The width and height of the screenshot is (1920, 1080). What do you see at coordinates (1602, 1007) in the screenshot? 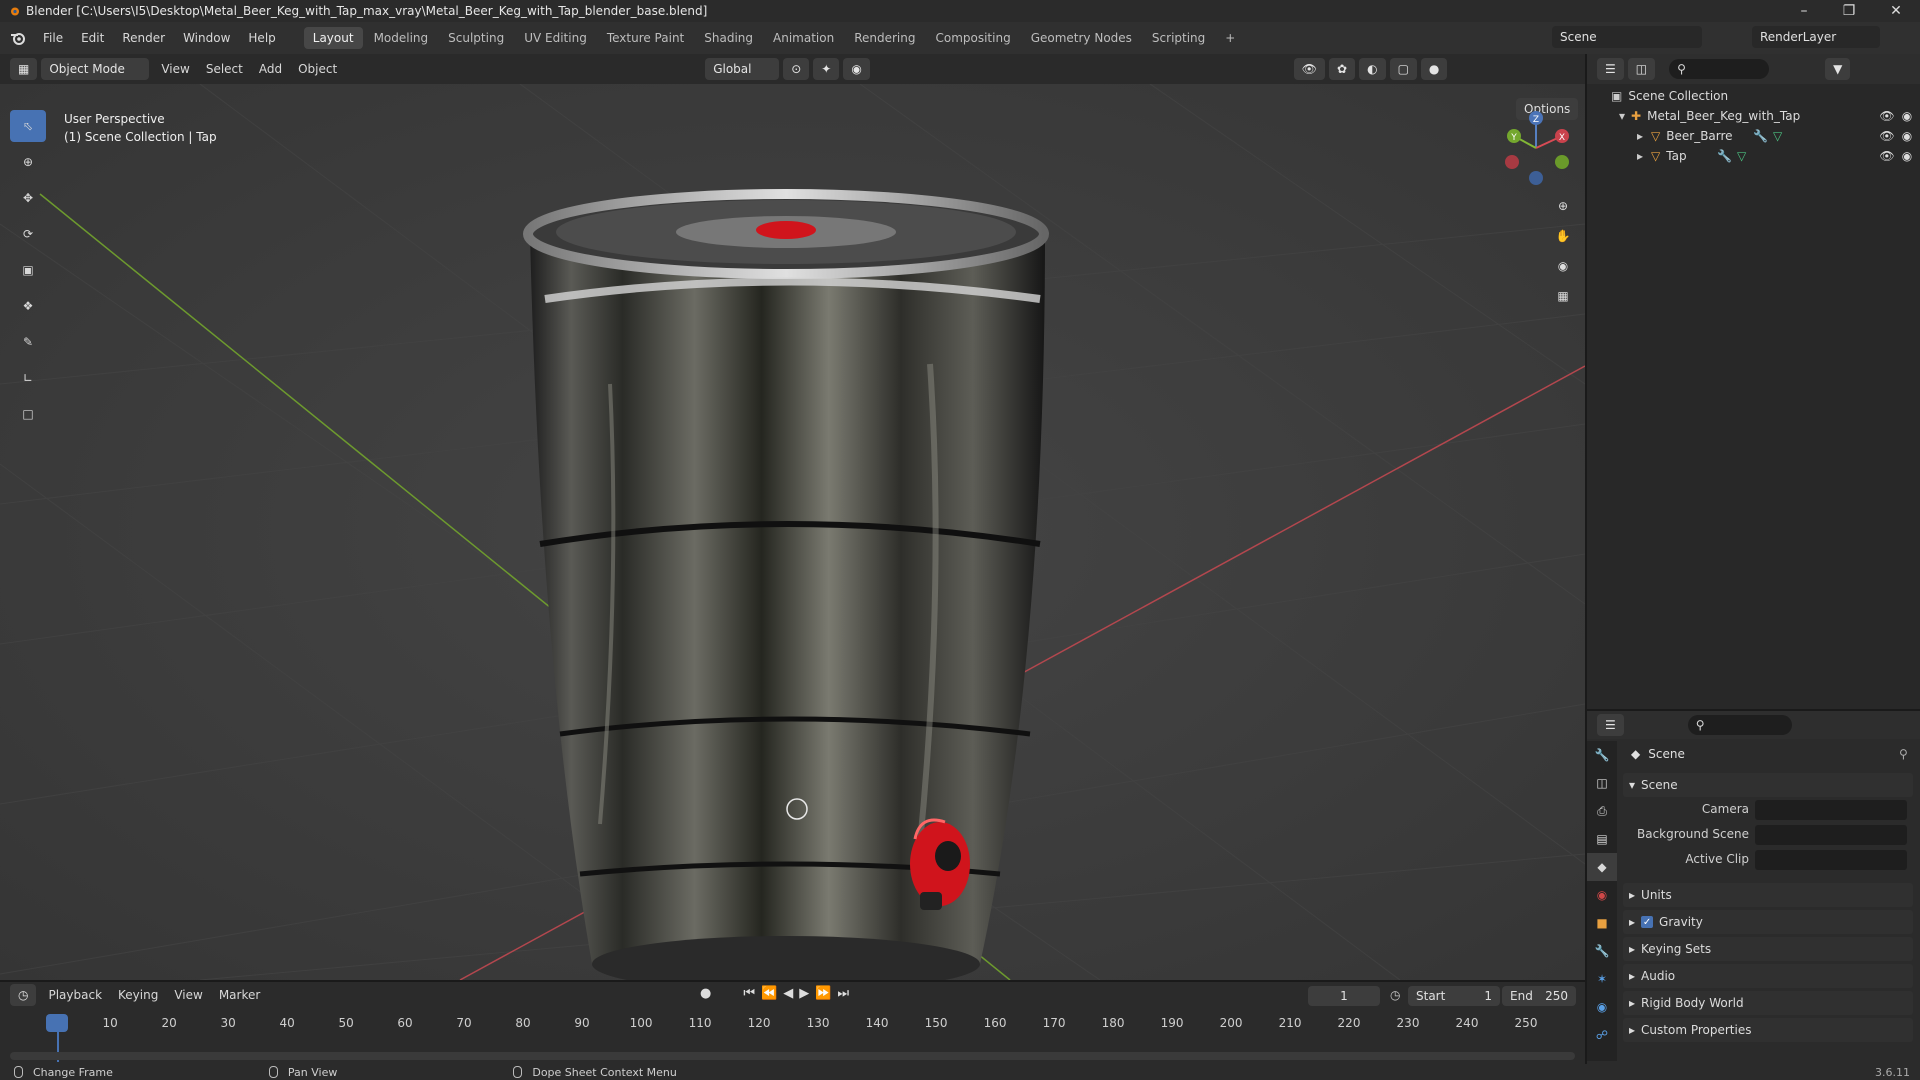
I see `physics-tab-icon: ◉` at bounding box center [1602, 1007].